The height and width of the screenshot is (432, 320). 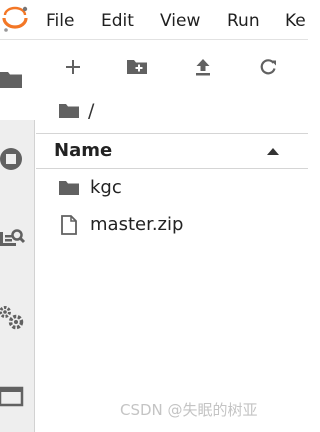 I want to click on breadcrumb-root: /, so click(x=91, y=111).